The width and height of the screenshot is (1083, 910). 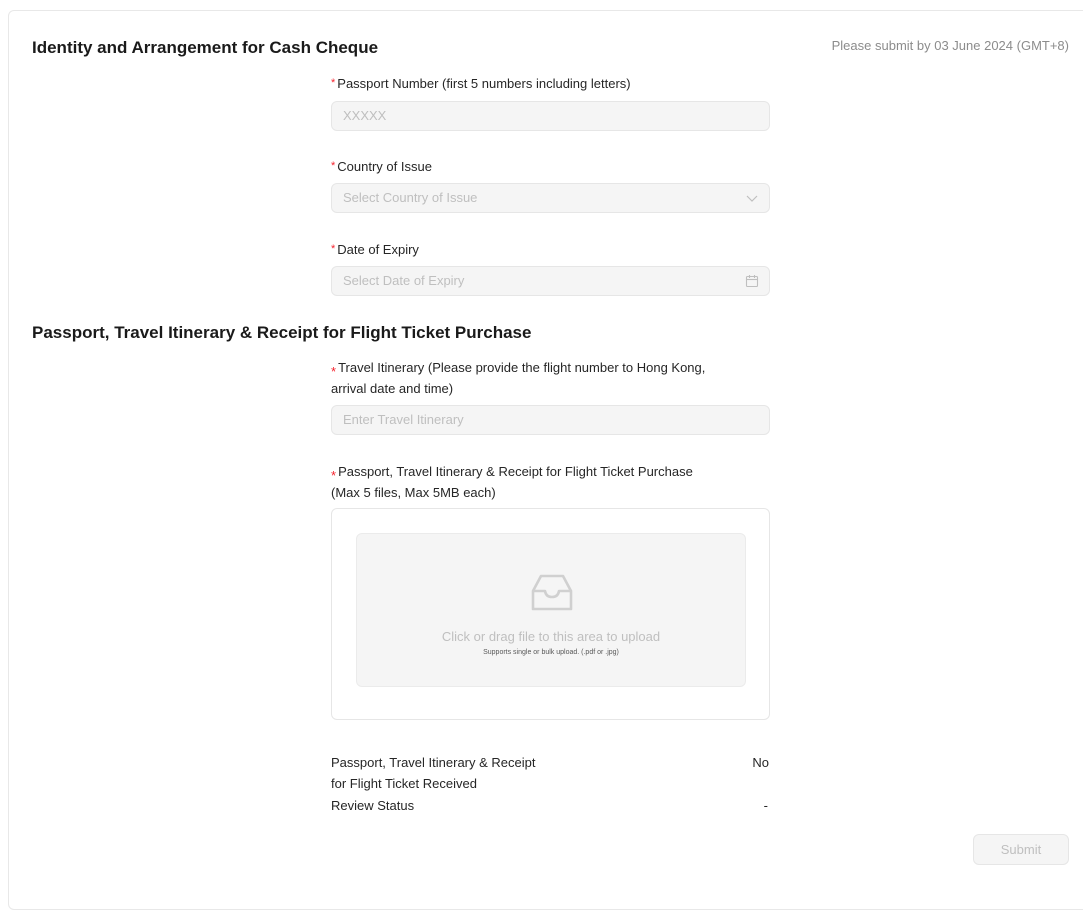 What do you see at coordinates (552, 592) in the screenshot?
I see `inbox-icon` at bounding box center [552, 592].